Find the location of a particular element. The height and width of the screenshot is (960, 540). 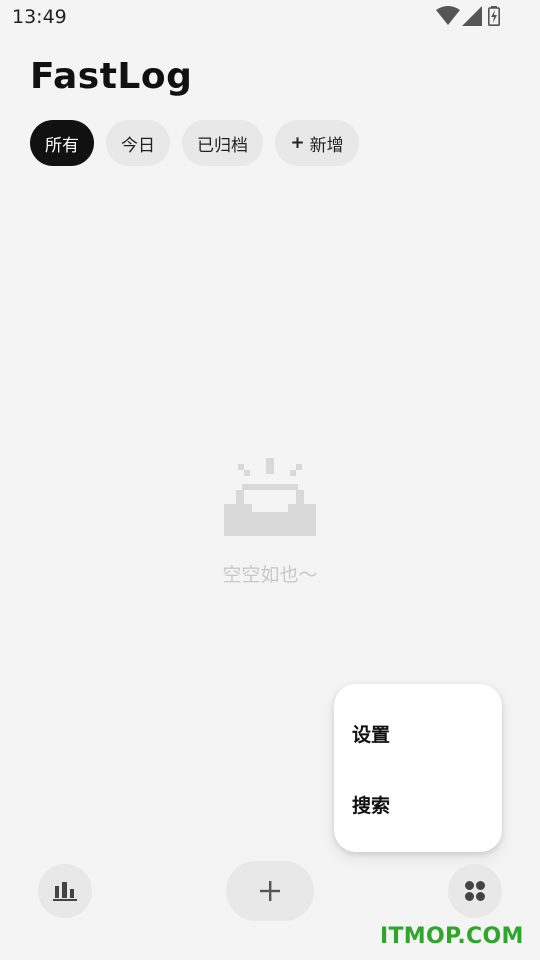

status-time: 13:49 is located at coordinates (39, 17).